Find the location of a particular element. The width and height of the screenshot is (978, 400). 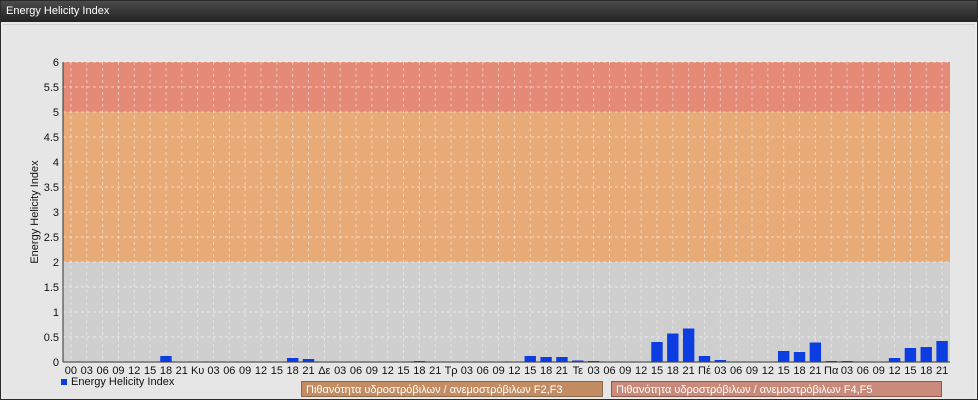

x-tick-label: Τε is located at coordinates (578, 371).